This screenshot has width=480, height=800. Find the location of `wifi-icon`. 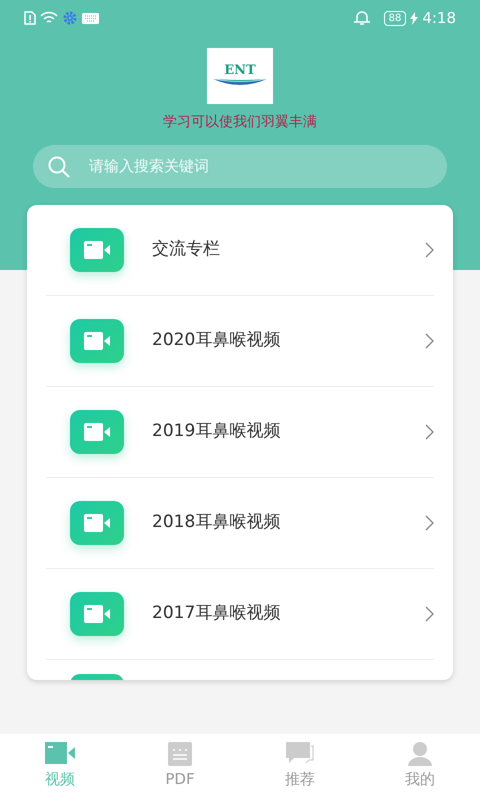

wifi-icon is located at coordinates (49, 18).